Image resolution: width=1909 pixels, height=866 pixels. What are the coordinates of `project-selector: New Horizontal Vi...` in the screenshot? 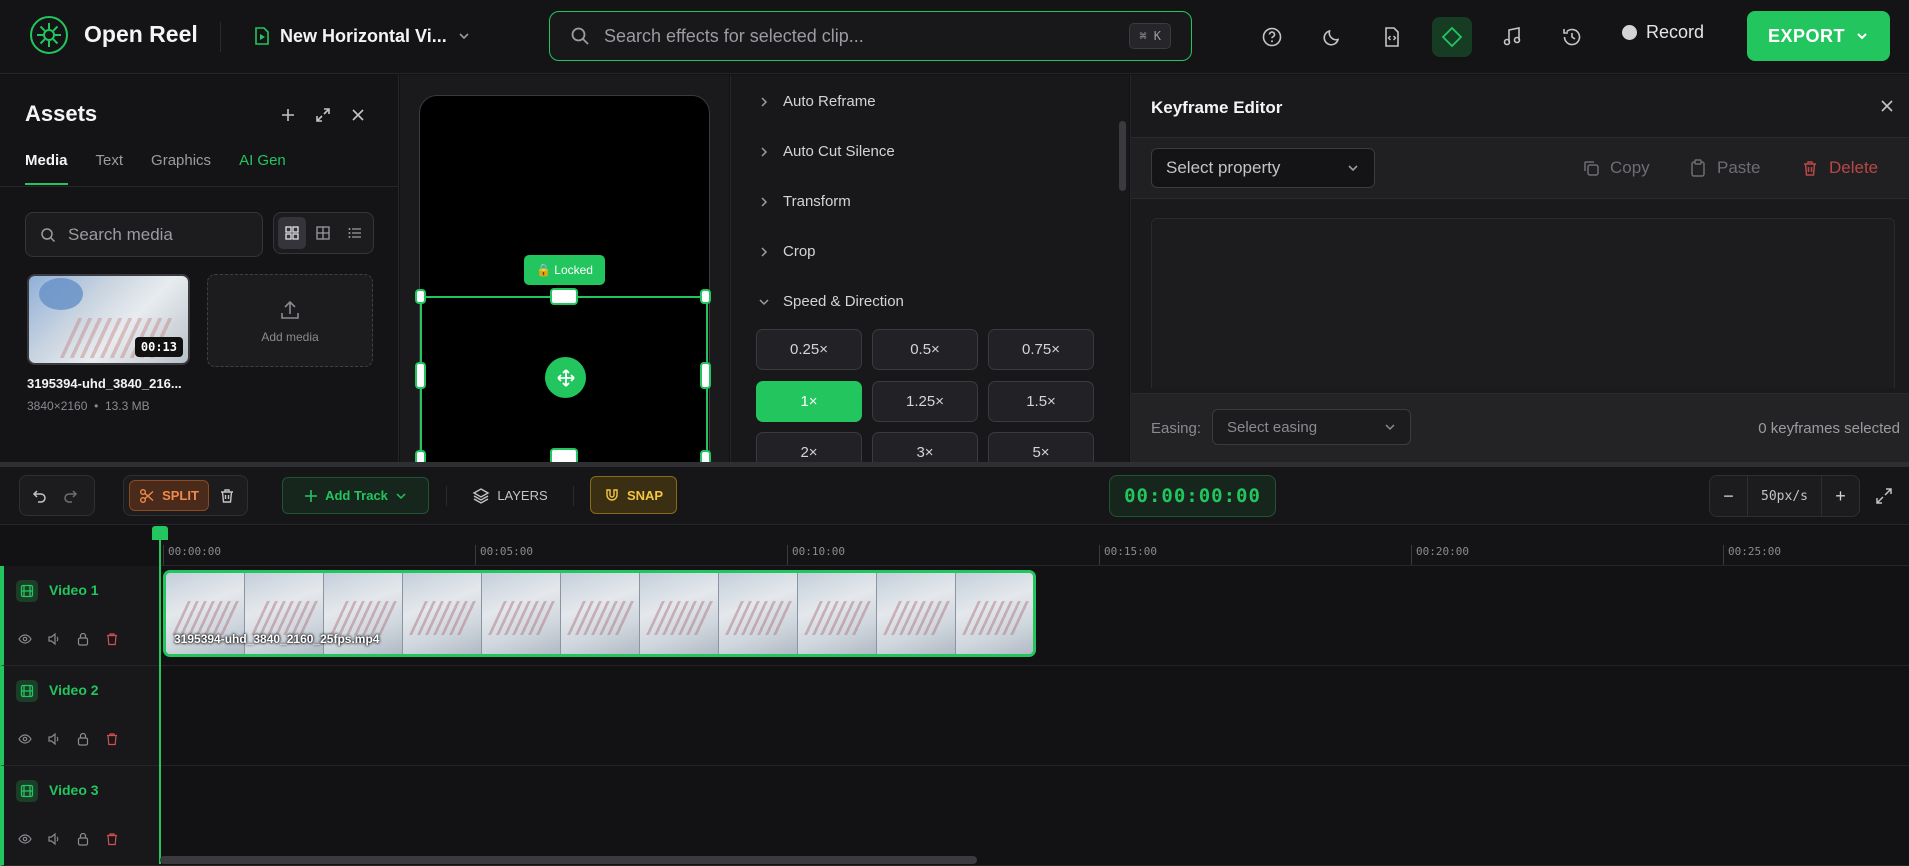 It's located at (362, 36).